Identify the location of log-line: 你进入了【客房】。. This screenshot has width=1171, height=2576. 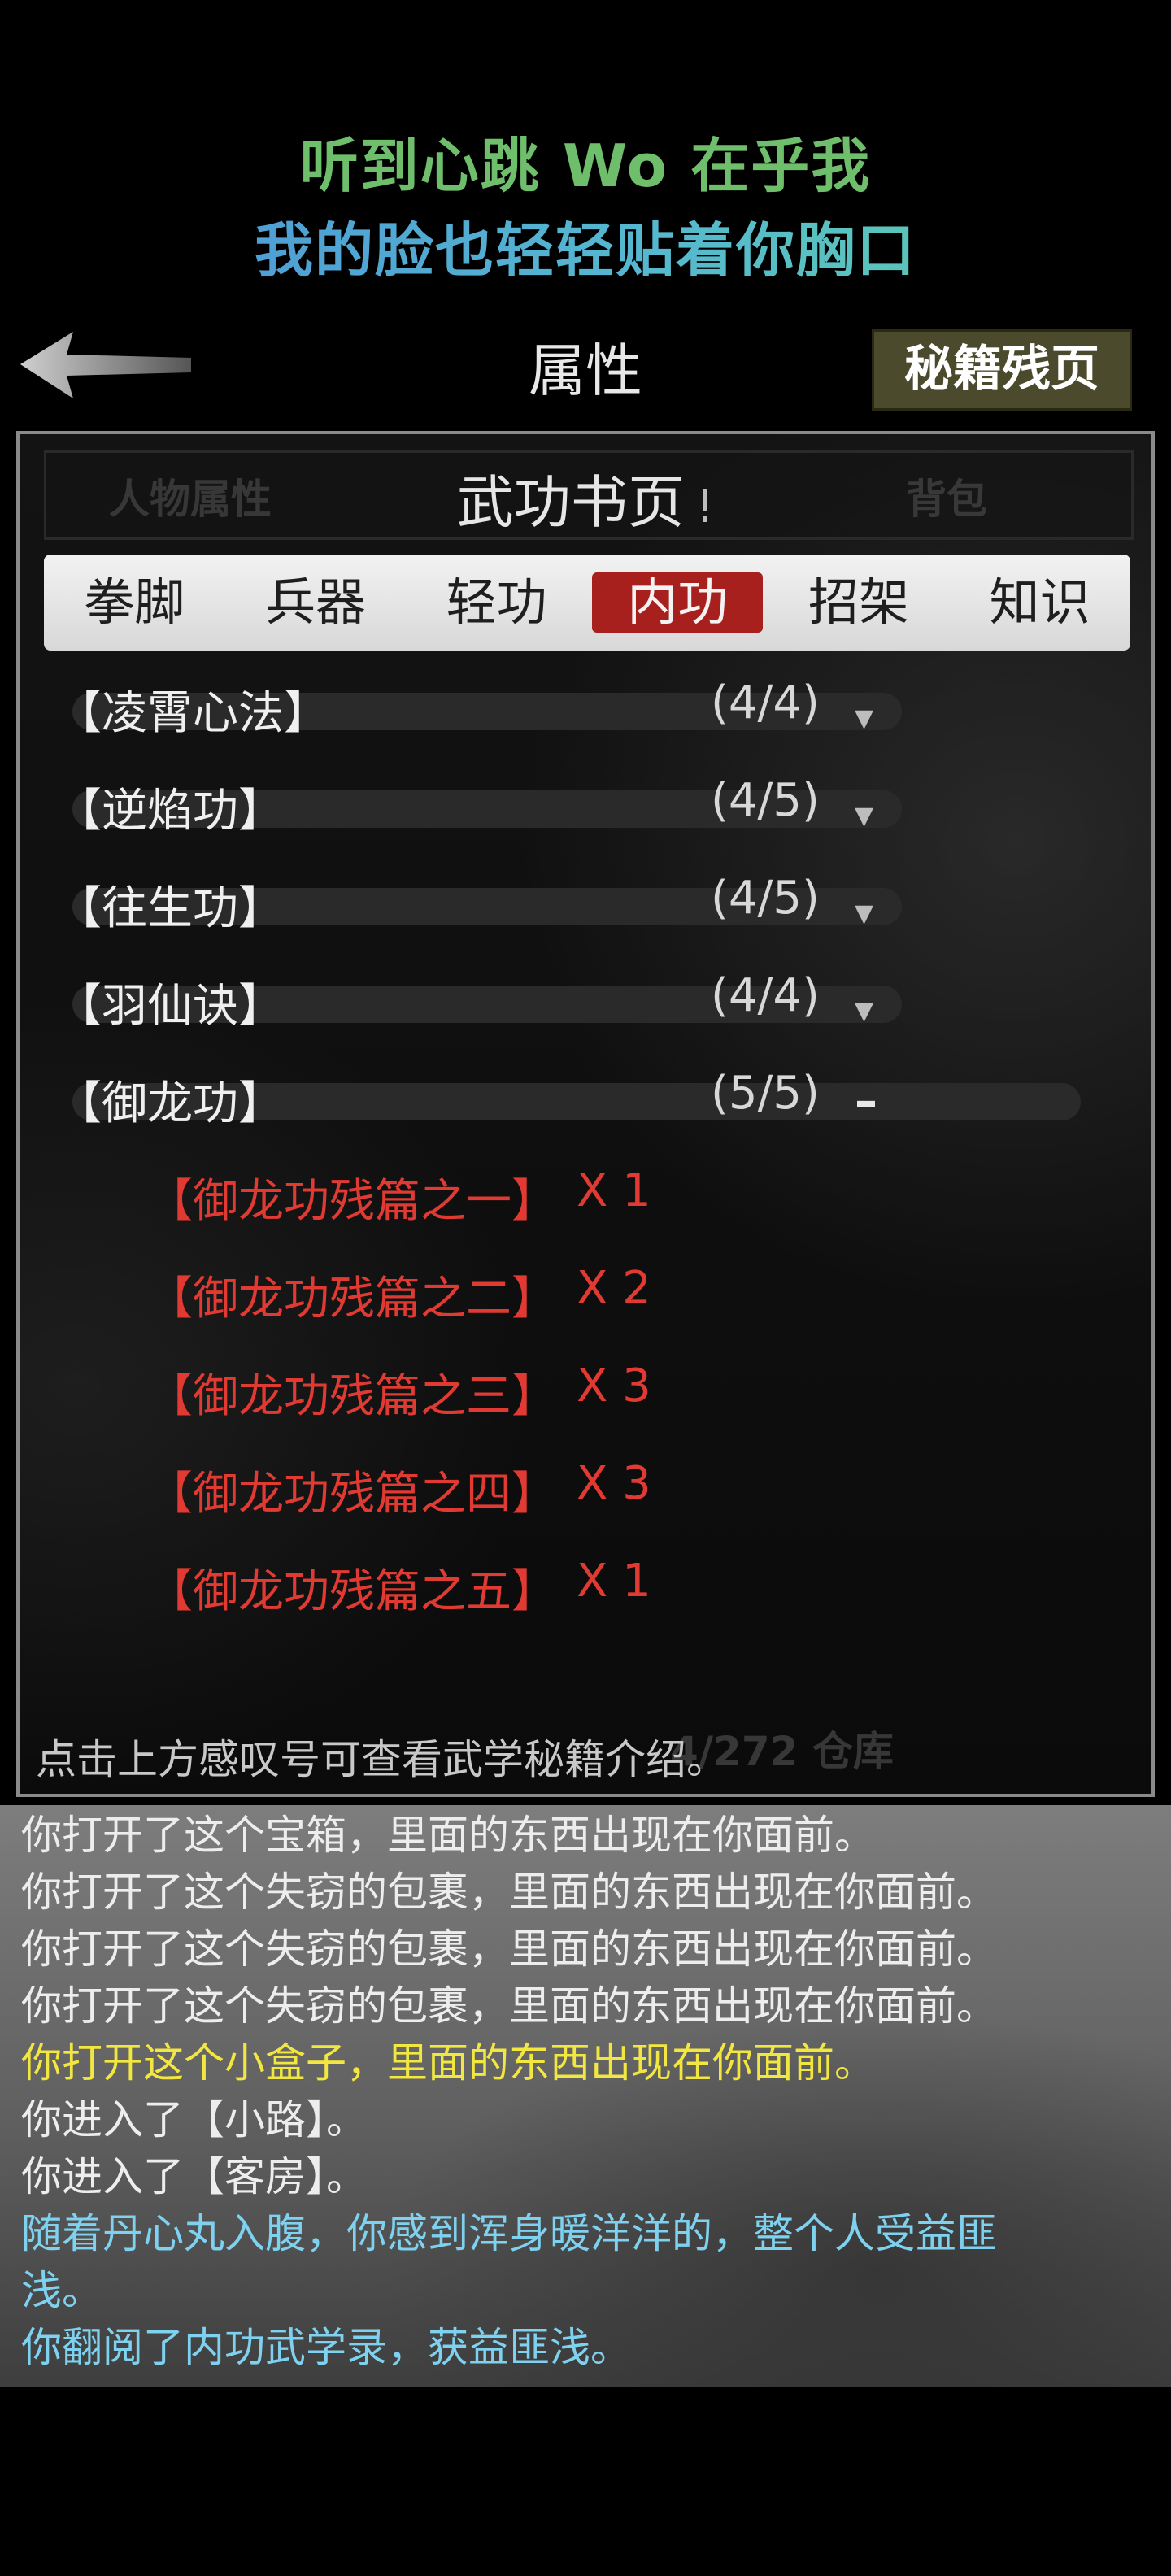
(194, 2177).